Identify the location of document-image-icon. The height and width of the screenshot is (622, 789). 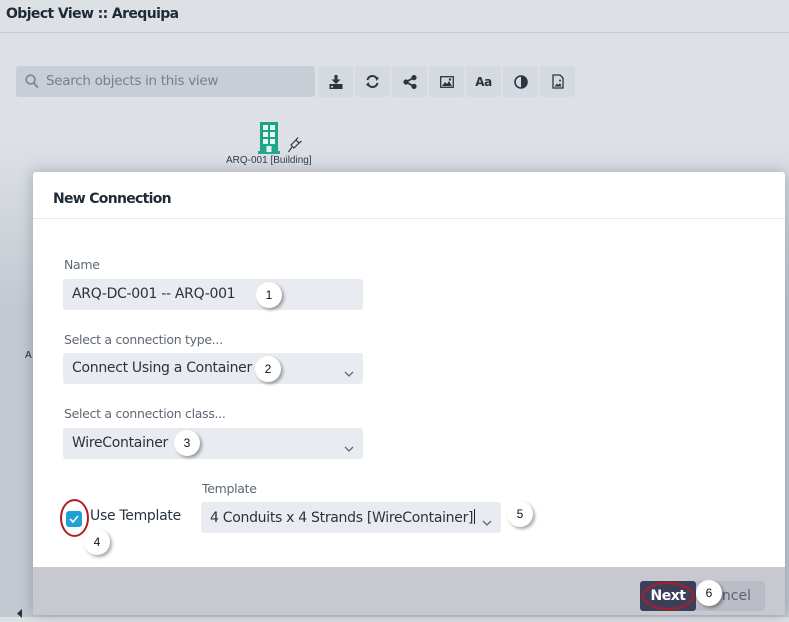
(557, 81).